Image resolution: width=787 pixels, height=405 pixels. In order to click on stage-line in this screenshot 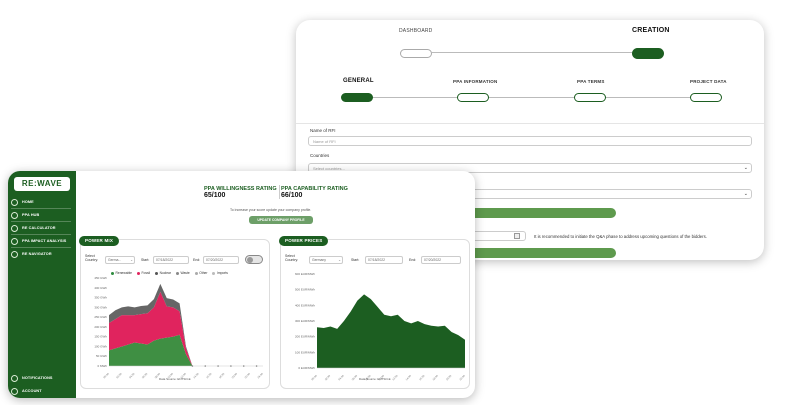, I will do `click(532, 52)`.